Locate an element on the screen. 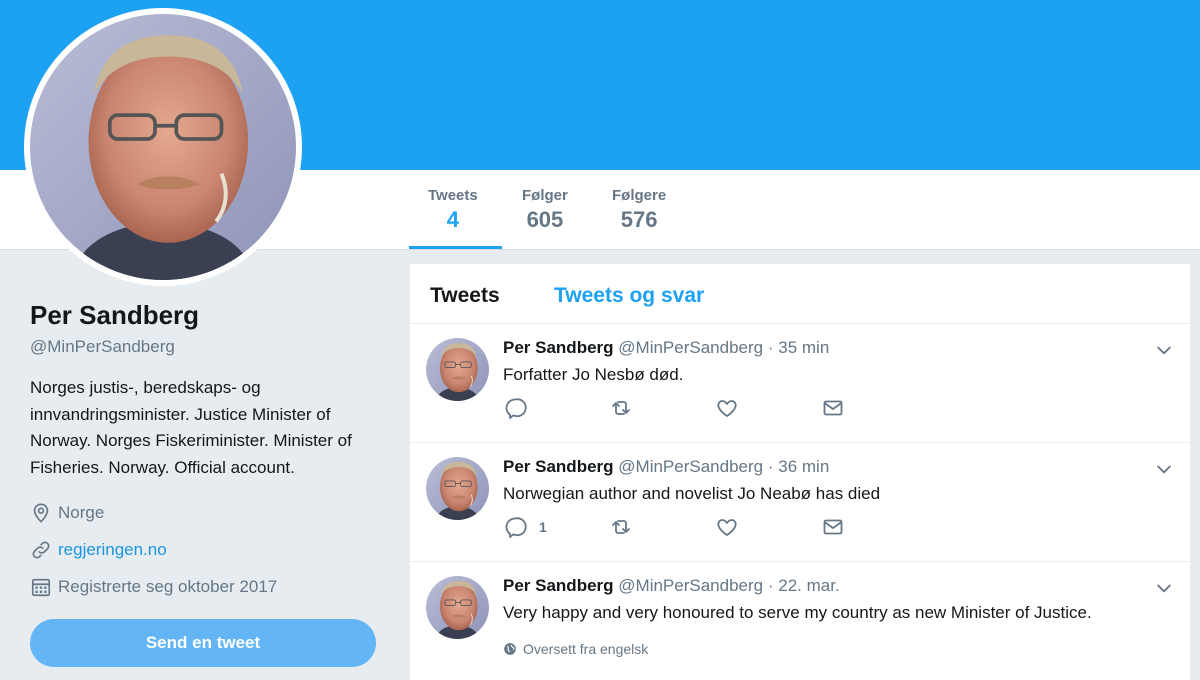 This screenshot has height=680, width=1200. tweet-time: · 22. mar. is located at coordinates (804, 585).